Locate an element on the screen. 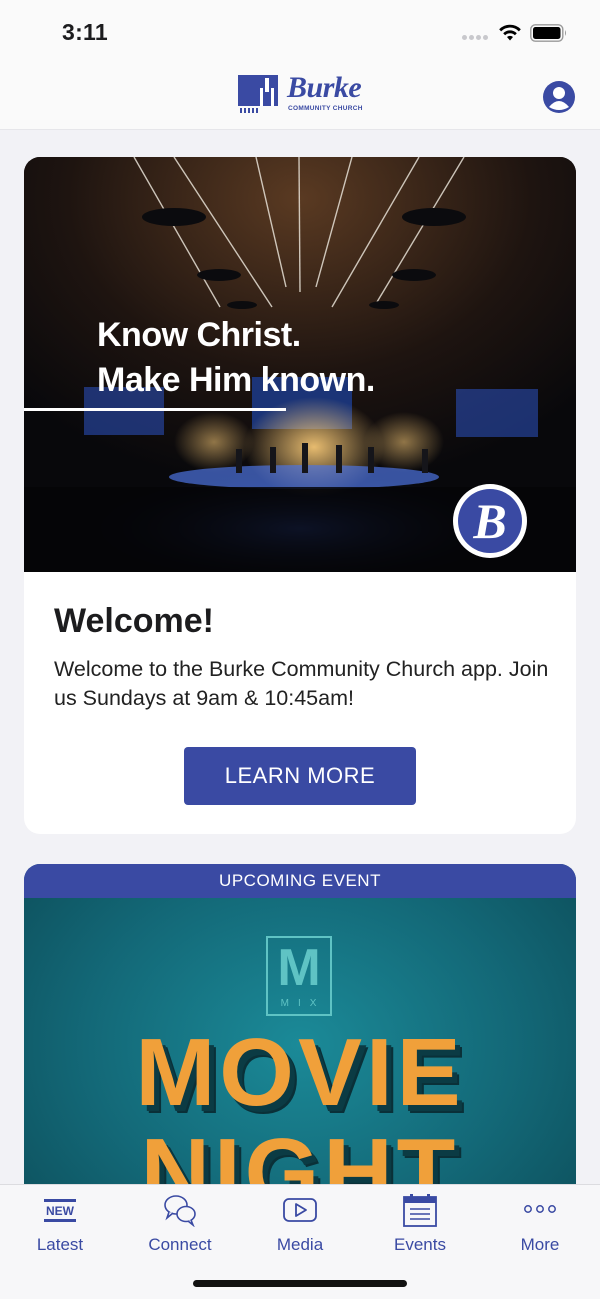 Image resolution: width=600 pixels, height=1299 pixels. b-logo-letter: B is located at coordinates (490, 521).